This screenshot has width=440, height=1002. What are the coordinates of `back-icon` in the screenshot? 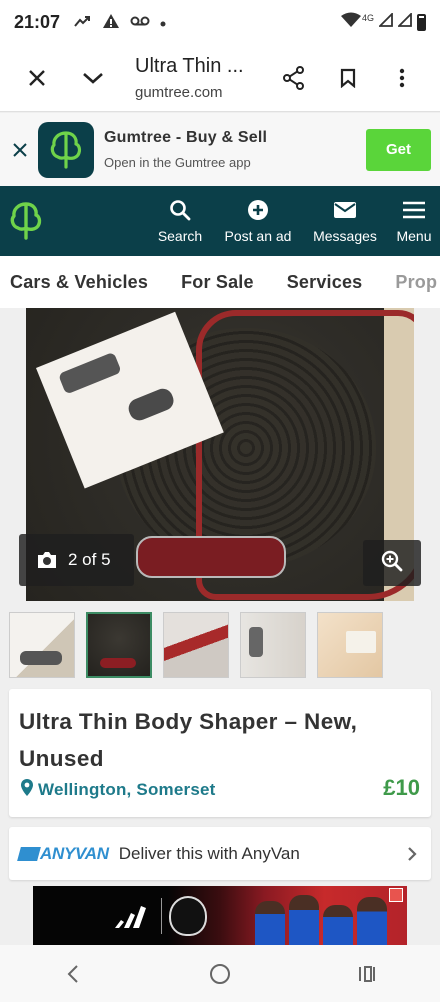 It's located at (73, 974).